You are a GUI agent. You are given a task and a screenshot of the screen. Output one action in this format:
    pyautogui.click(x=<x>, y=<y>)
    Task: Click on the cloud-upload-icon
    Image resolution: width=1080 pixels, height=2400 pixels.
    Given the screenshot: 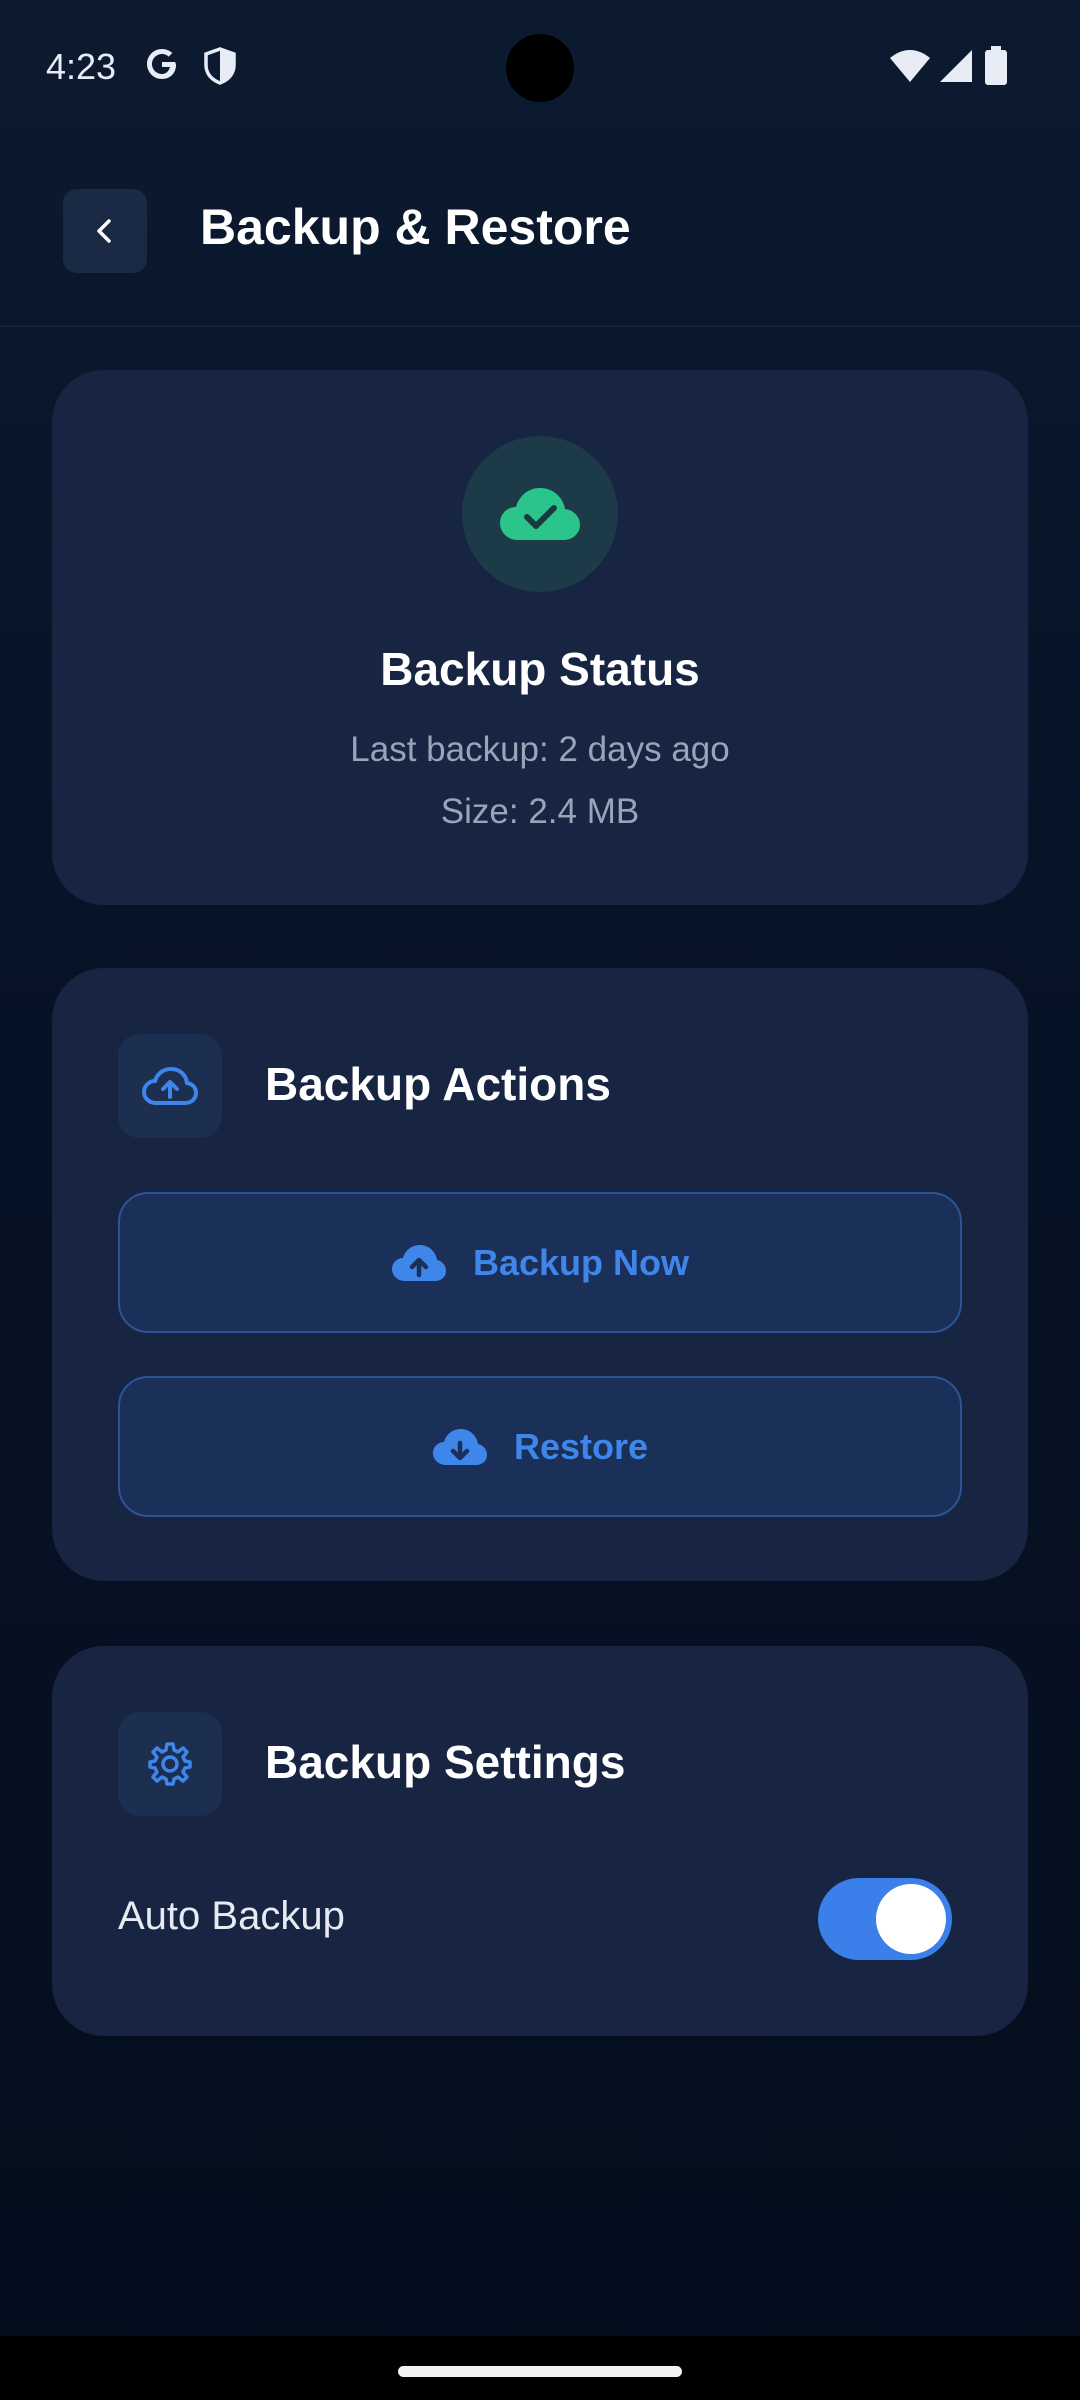 What is the action you would take?
    pyautogui.click(x=418, y=1262)
    